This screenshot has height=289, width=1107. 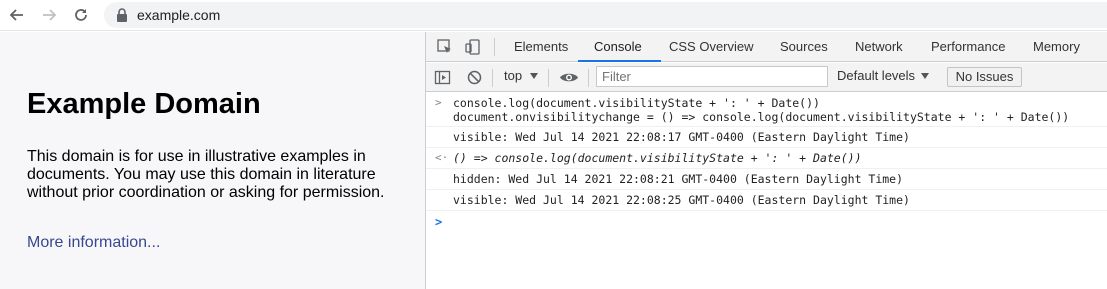 What do you see at coordinates (984, 77) in the screenshot?
I see `issues-button: No Issues` at bounding box center [984, 77].